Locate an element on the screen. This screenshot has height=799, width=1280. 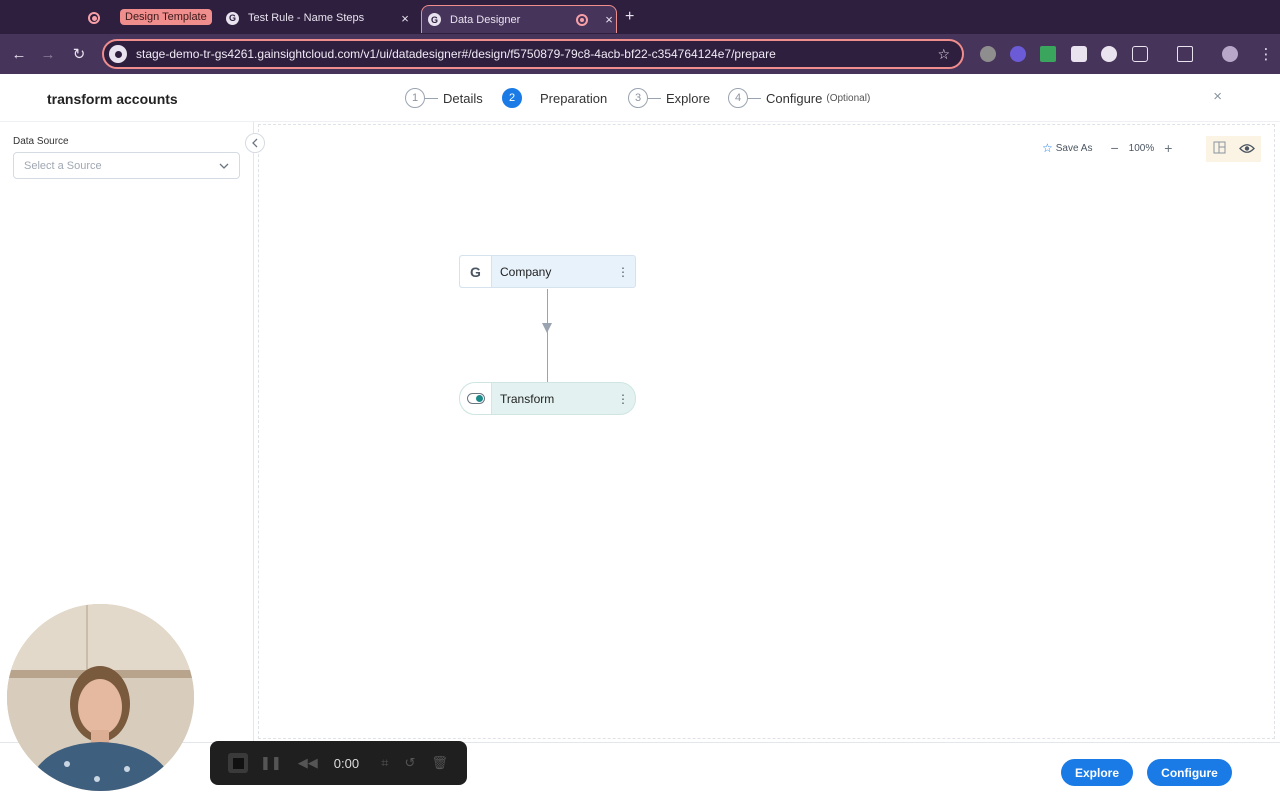
pause-icon: ❚❚ is located at coordinates (271, 763).